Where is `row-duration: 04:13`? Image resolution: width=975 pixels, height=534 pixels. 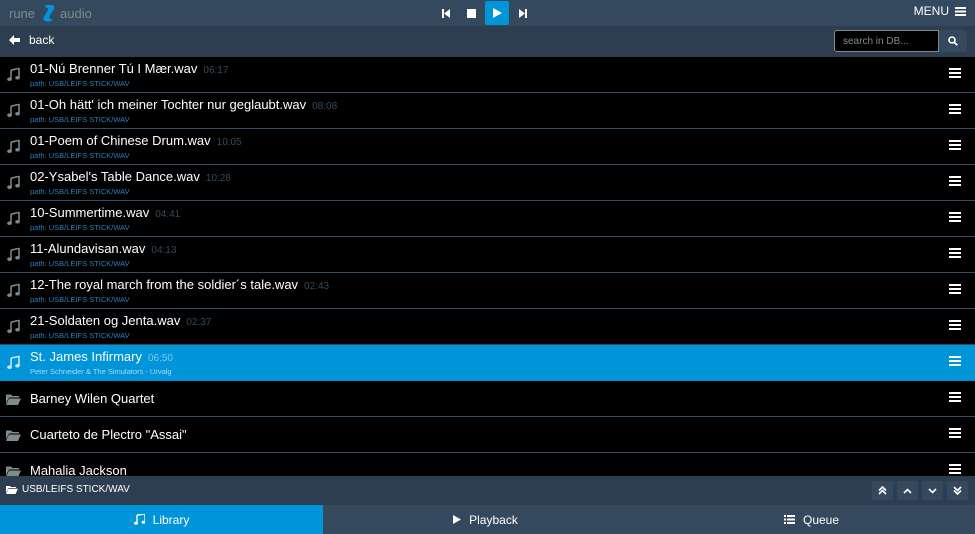
row-duration: 04:13 is located at coordinates (164, 250).